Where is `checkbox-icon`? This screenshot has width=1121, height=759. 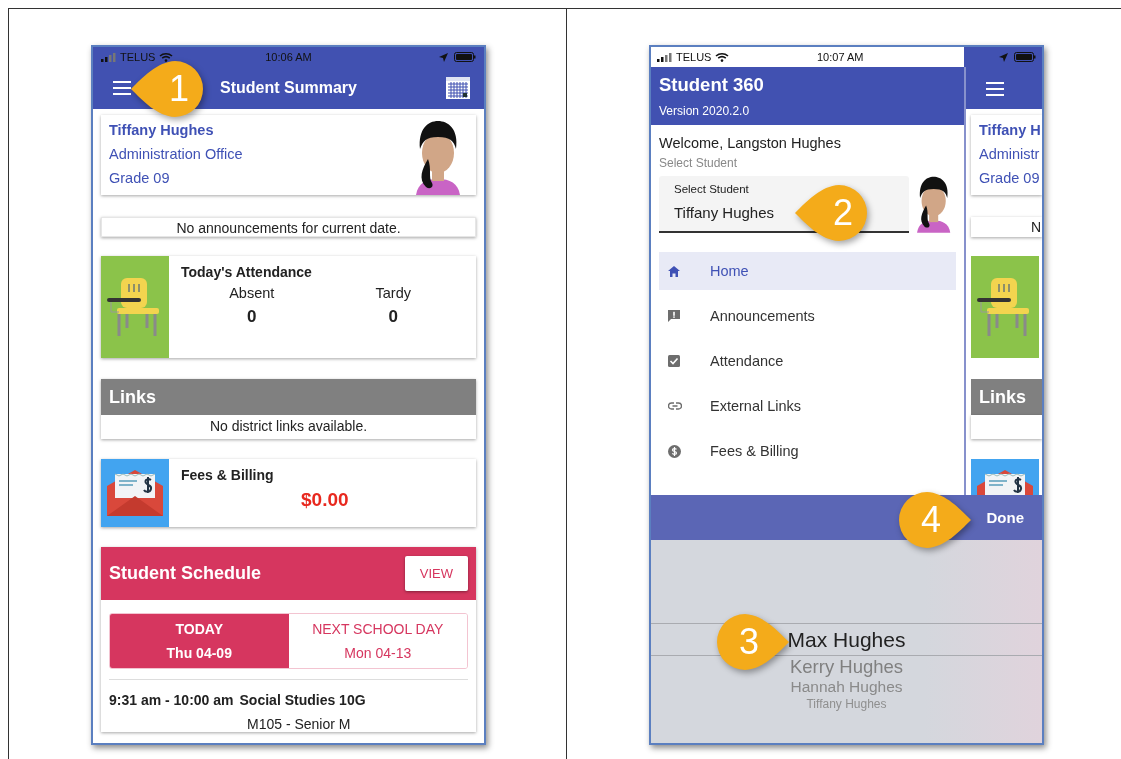
checkbox-icon is located at coordinates (674, 361).